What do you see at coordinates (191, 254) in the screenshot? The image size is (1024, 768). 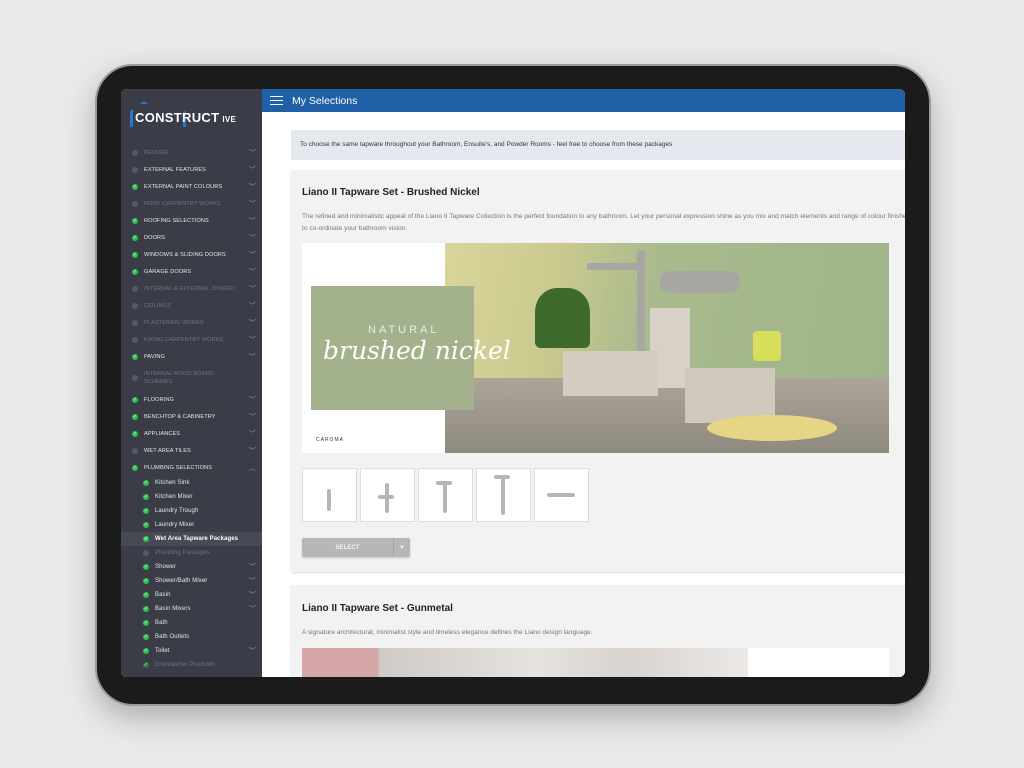 I see `sidebar-item: ✓ WINDOWS & SLIDING DOORS ﹀` at bounding box center [191, 254].